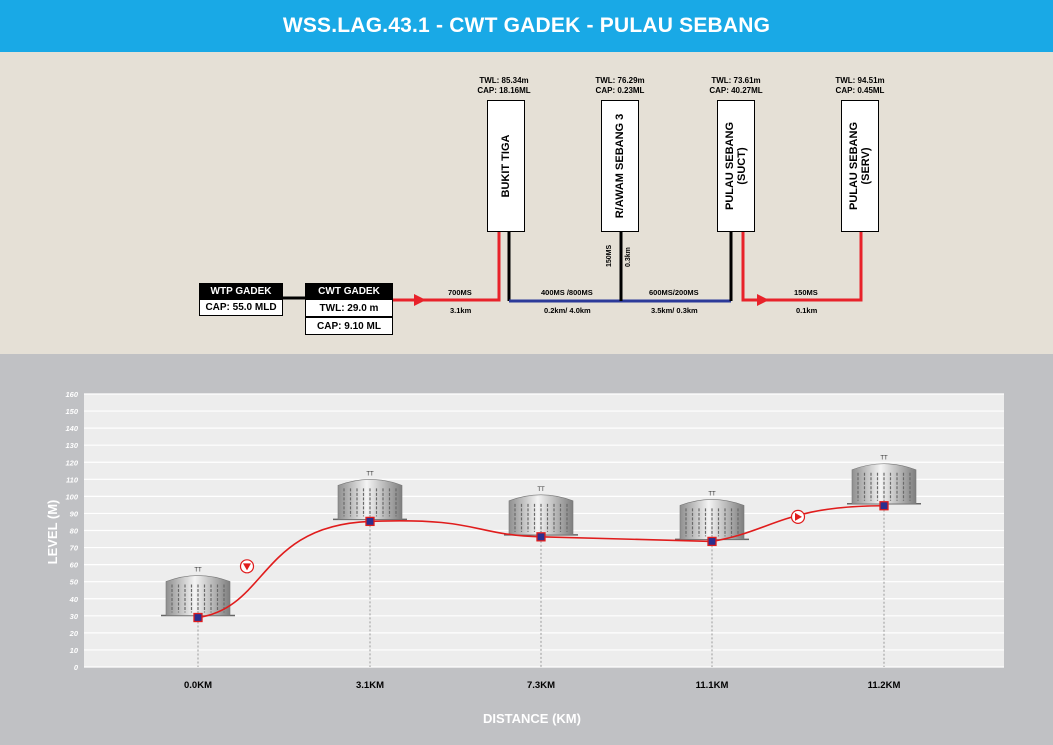 This screenshot has height=745, width=1053. I want to click on tank-name: R/AWAM SEBANG 3, so click(620, 166).